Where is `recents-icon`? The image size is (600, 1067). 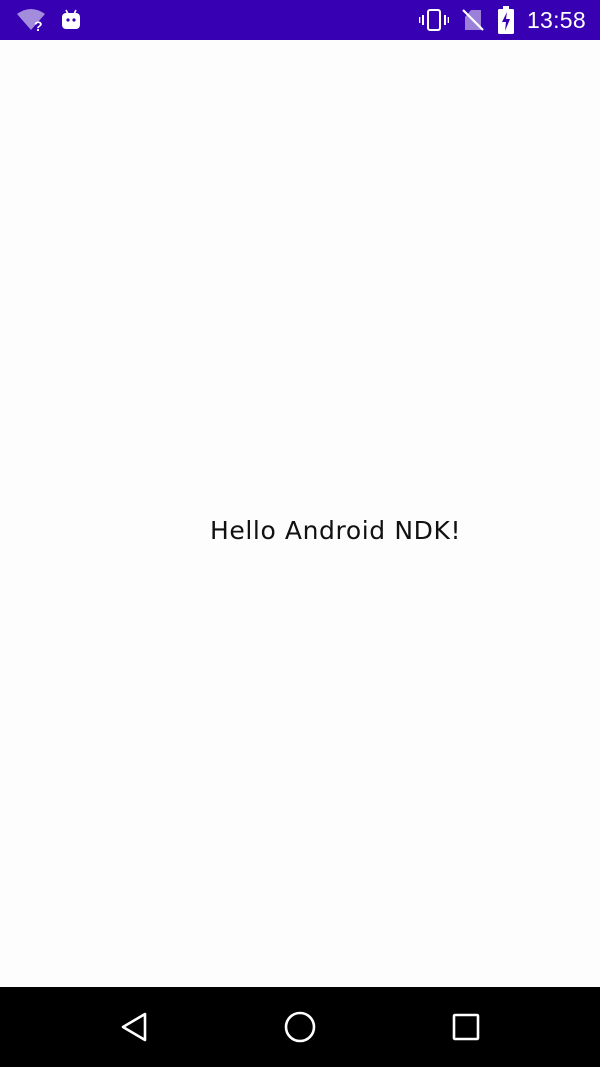
recents-icon is located at coordinates (466, 1027).